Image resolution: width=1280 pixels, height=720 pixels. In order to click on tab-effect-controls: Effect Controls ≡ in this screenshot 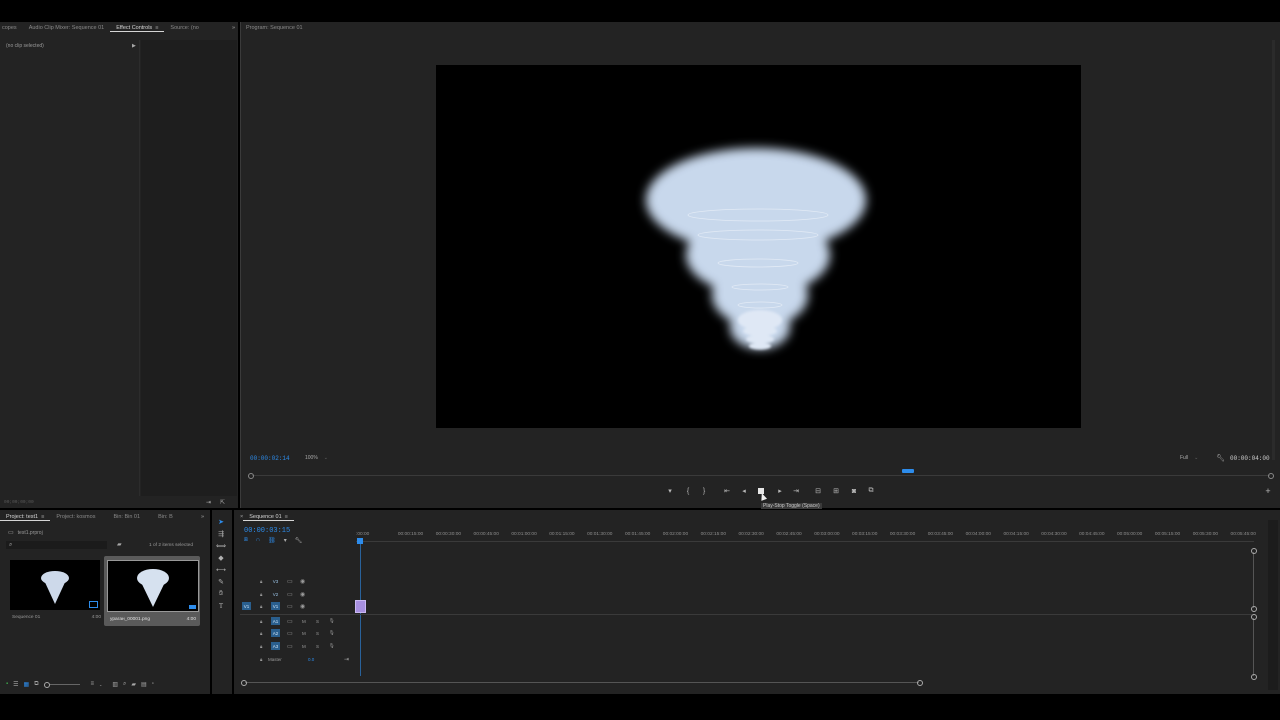, I will do `click(137, 28)`.